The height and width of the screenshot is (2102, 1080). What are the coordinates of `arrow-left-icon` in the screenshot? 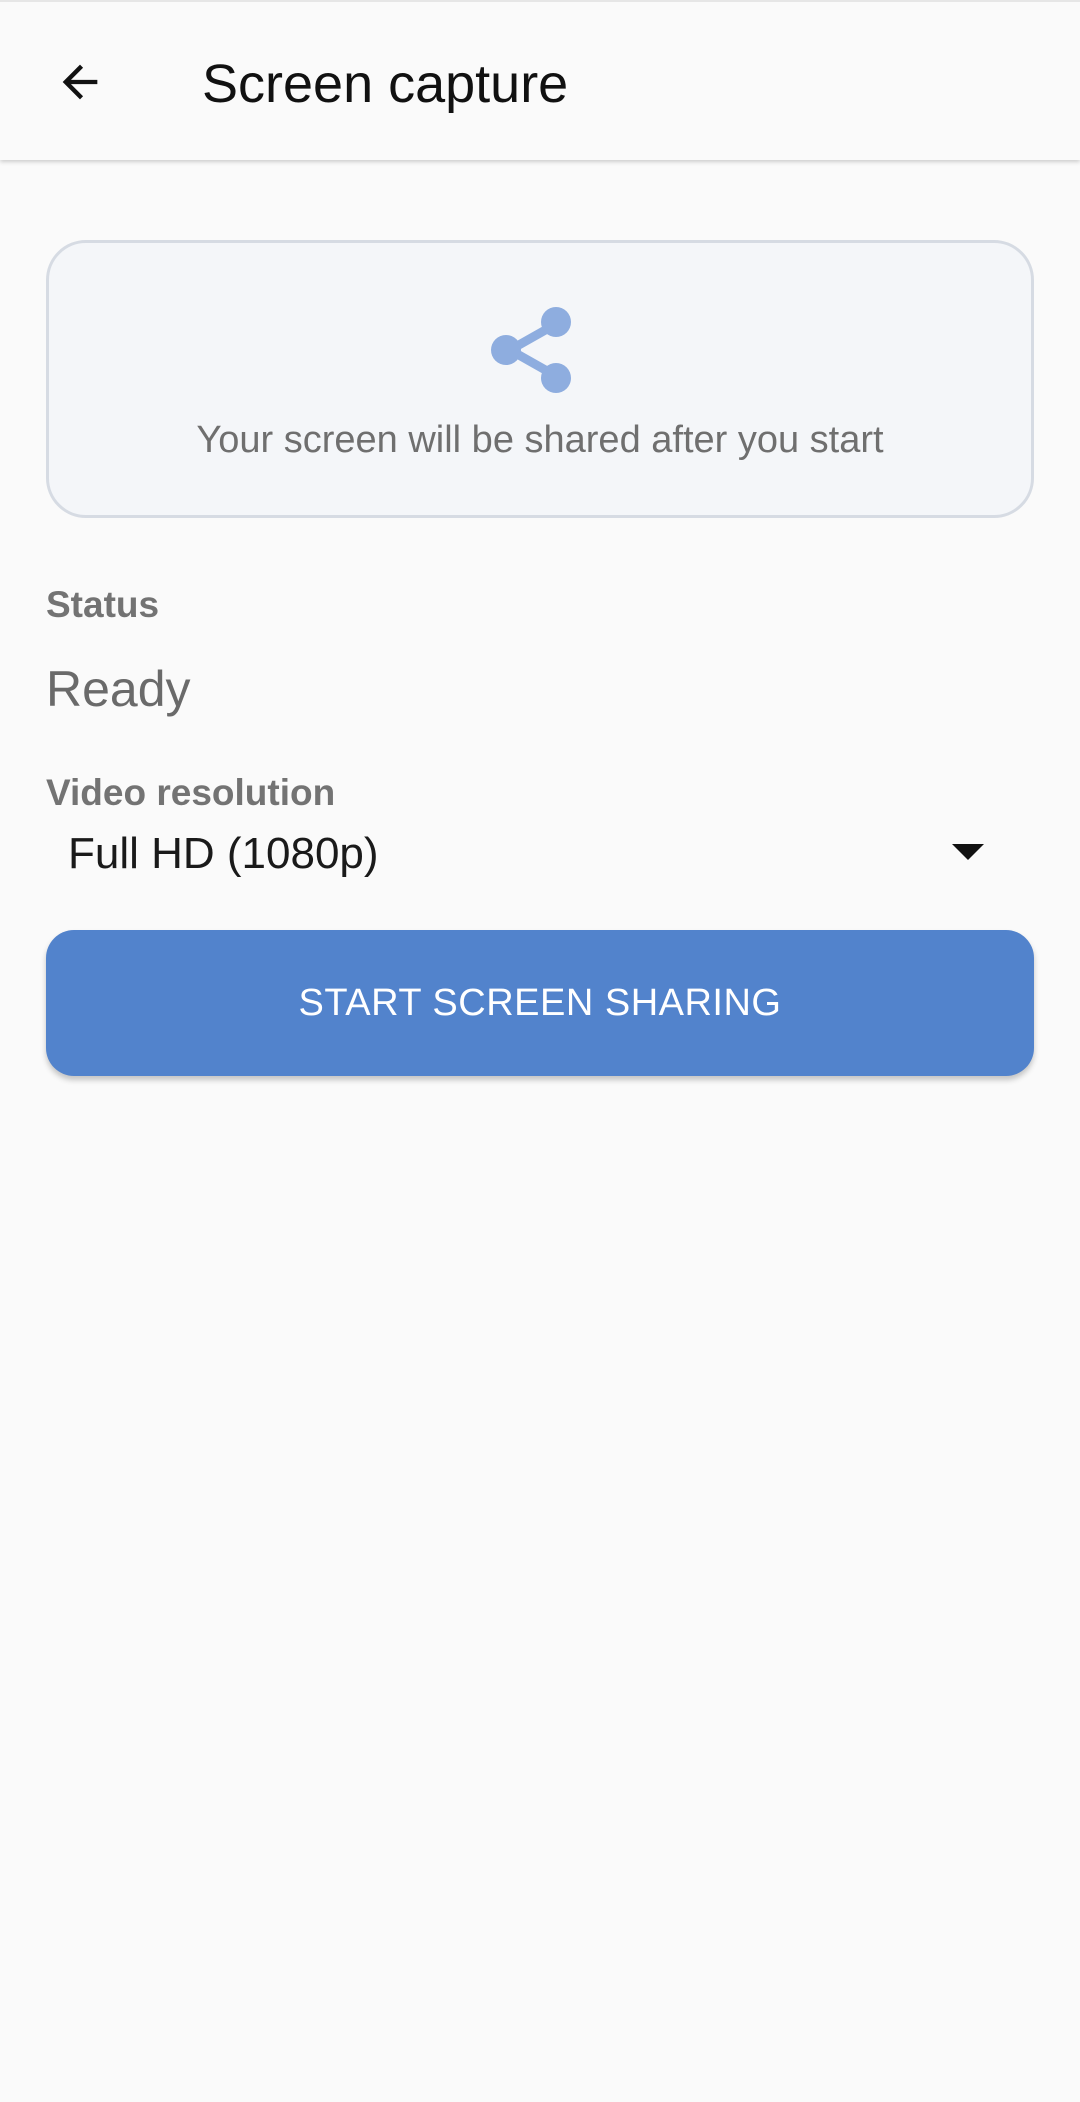 It's located at (80, 82).